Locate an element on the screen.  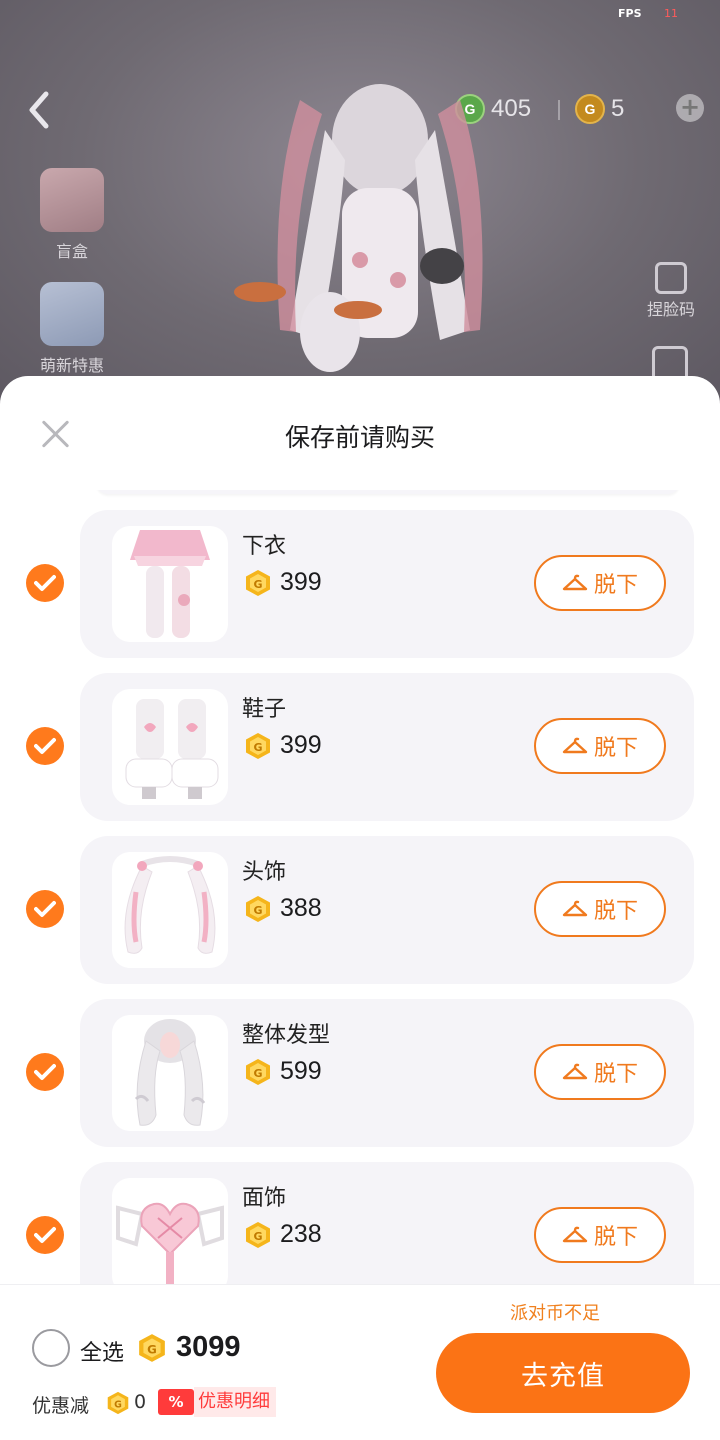
discount-detail-button: % 优惠明细 is located at coordinates (217, 1402).